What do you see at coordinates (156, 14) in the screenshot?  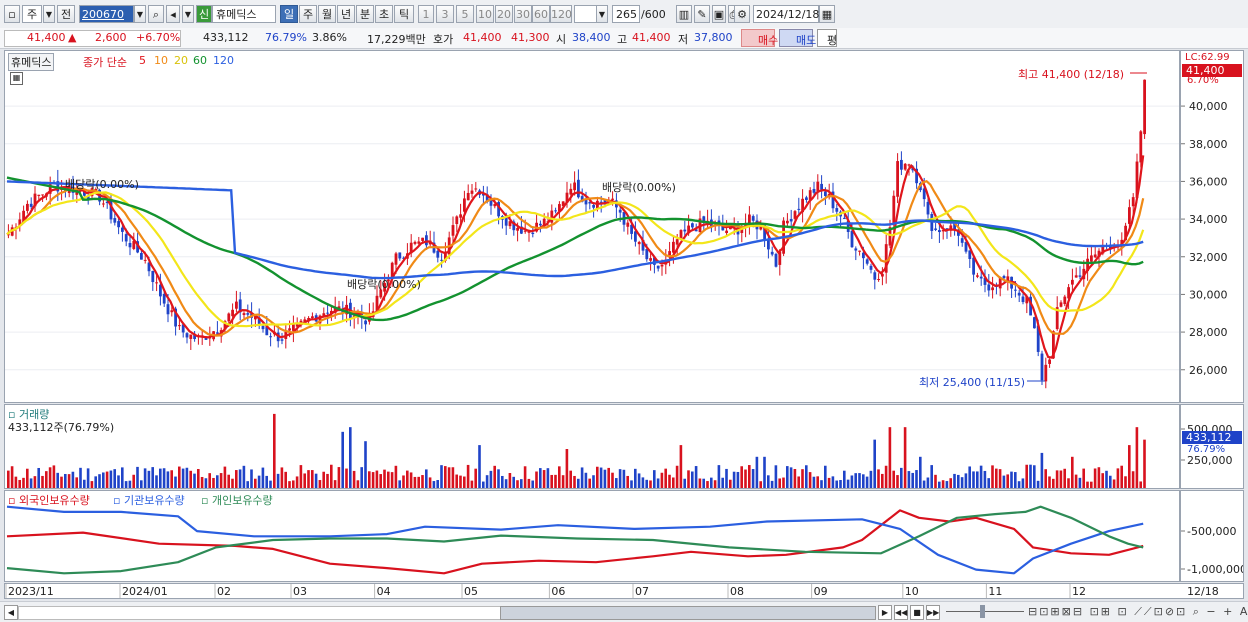 I see `search-icon: ⌕` at bounding box center [156, 14].